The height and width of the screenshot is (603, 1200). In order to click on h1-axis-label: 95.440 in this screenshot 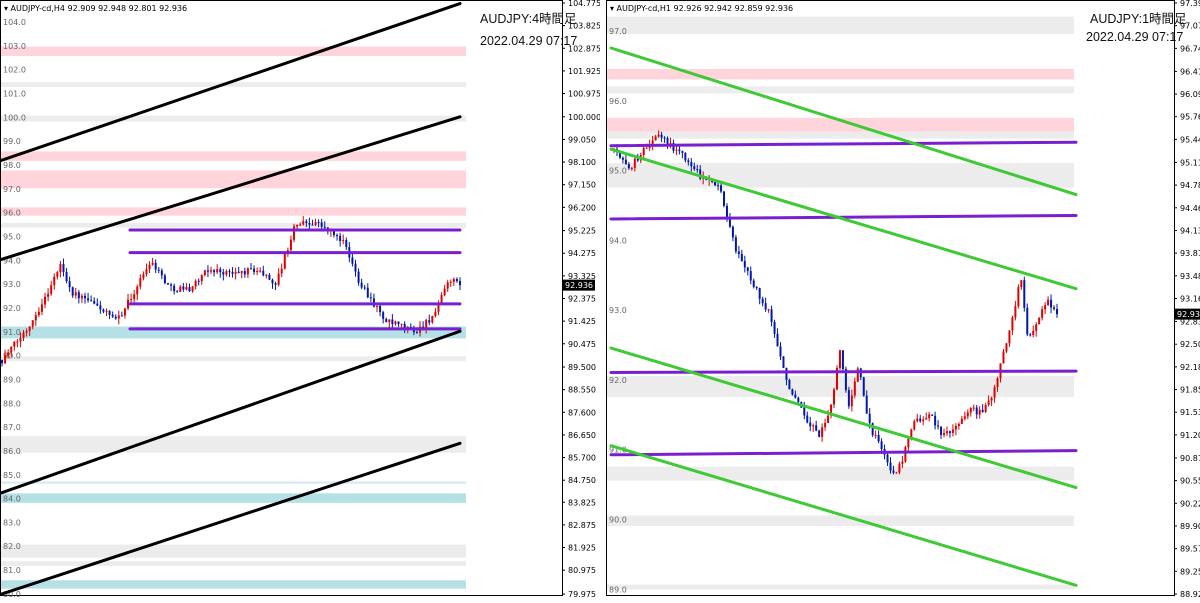, I will do `click(1190, 139)`.